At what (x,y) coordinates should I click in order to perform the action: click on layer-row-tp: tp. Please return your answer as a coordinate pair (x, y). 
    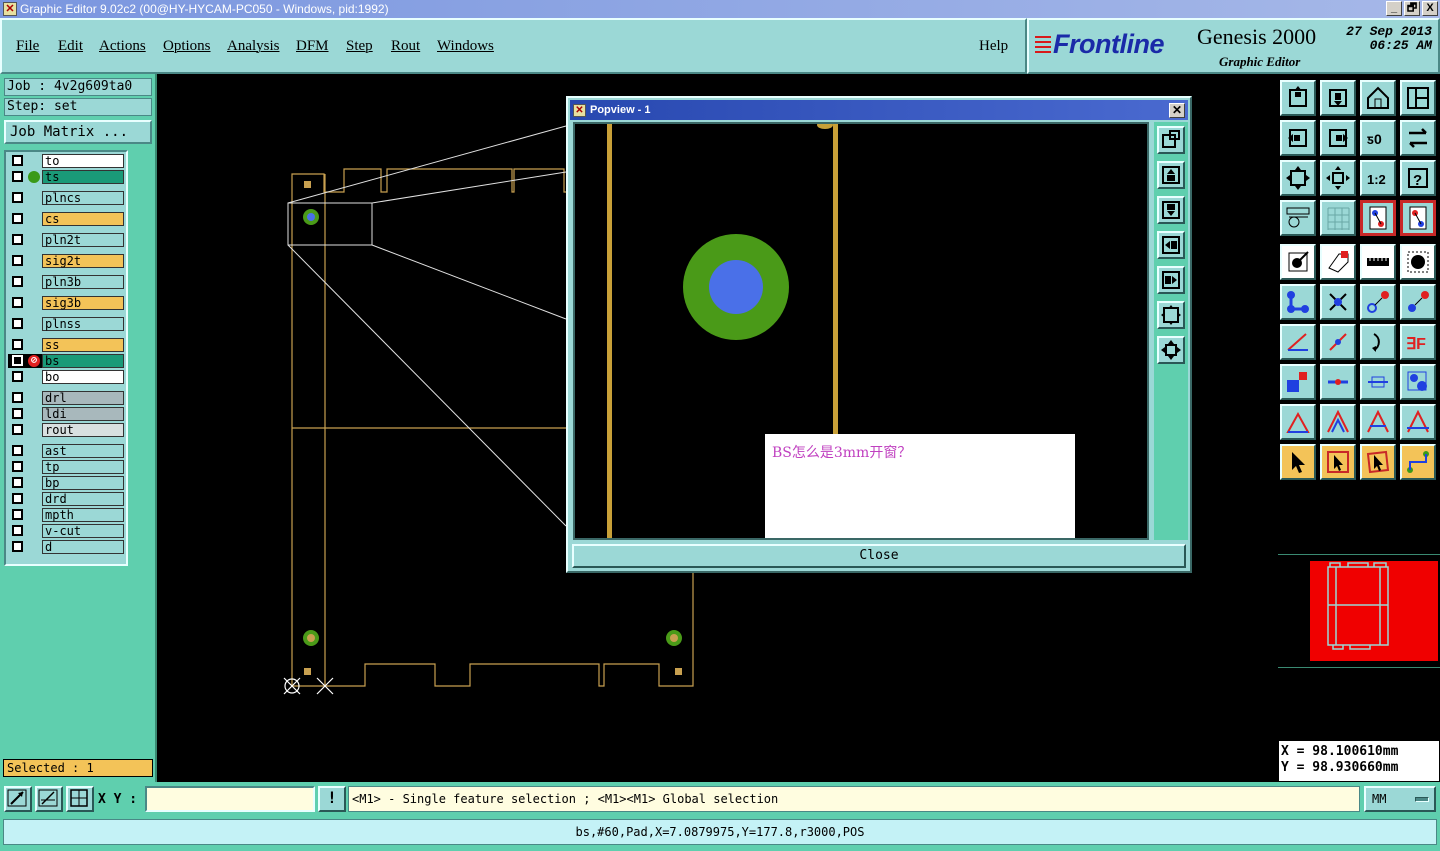
    Looking at the image, I should click on (66, 467).